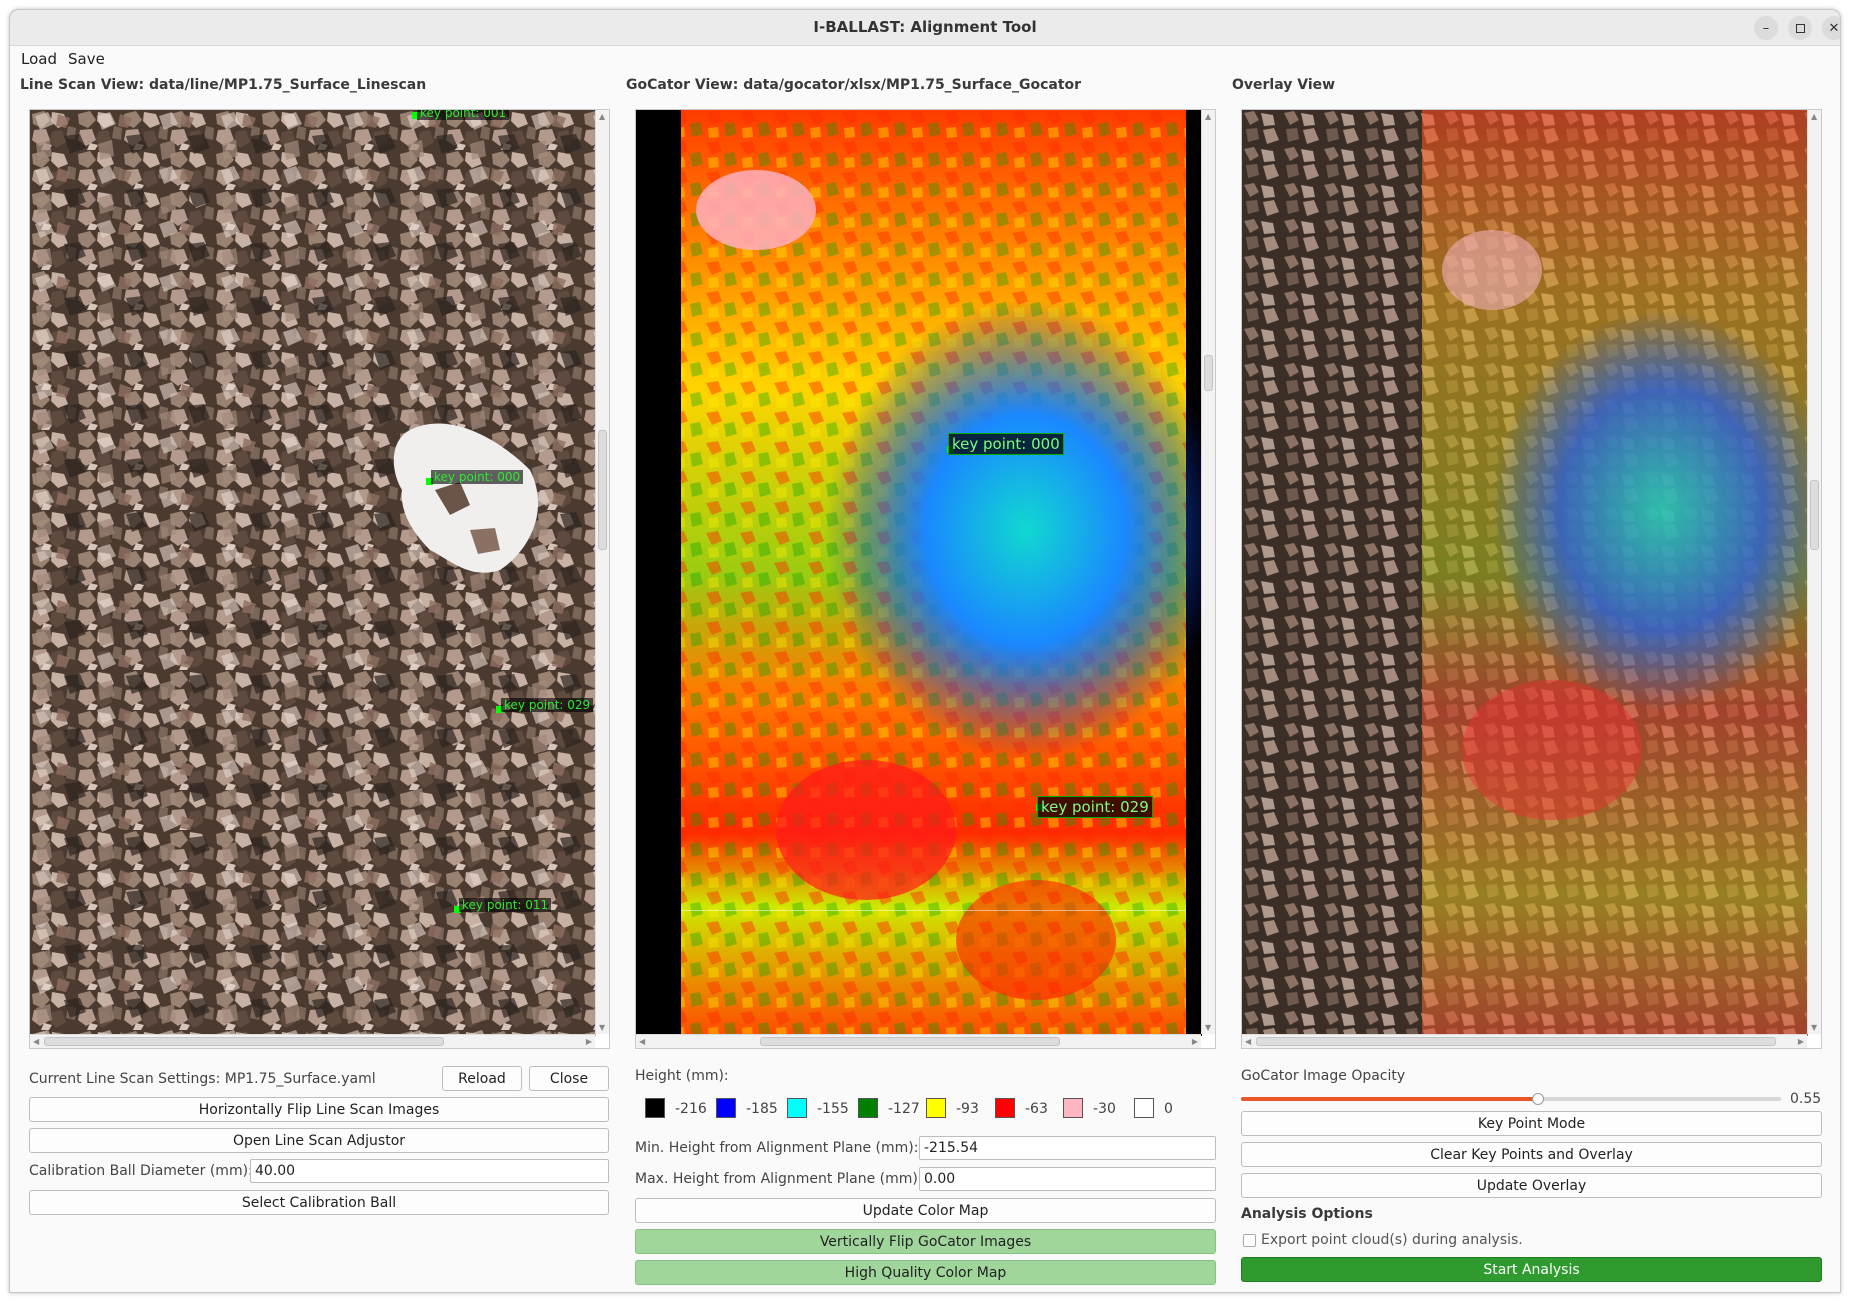  I want to click on legend-label: -30, so click(1104, 1109).